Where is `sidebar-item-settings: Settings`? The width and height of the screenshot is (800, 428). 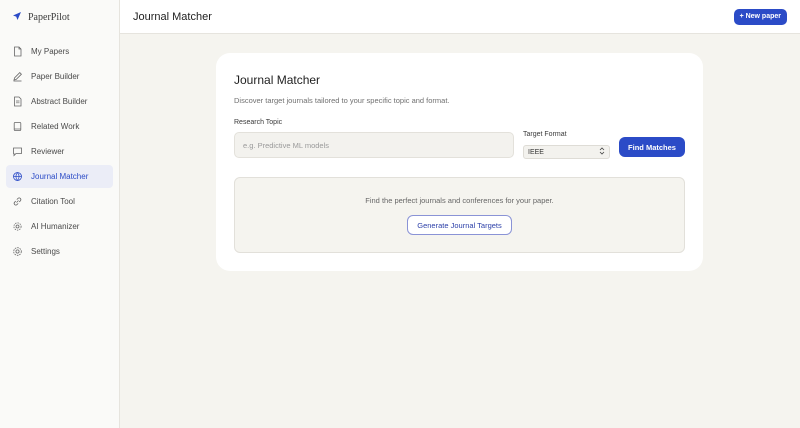 sidebar-item-settings: Settings is located at coordinates (59, 251).